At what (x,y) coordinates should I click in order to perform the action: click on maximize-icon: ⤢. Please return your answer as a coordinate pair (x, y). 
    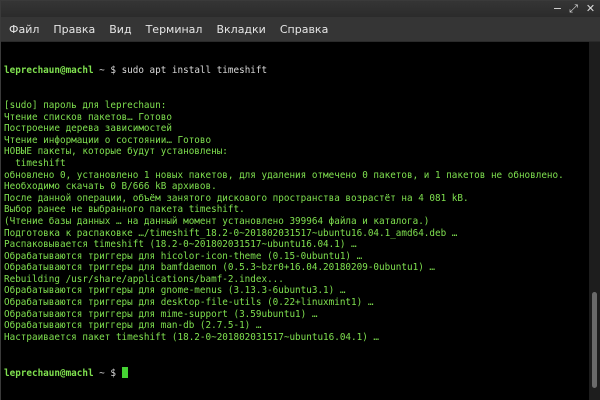
    Looking at the image, I should click on (573, 9).